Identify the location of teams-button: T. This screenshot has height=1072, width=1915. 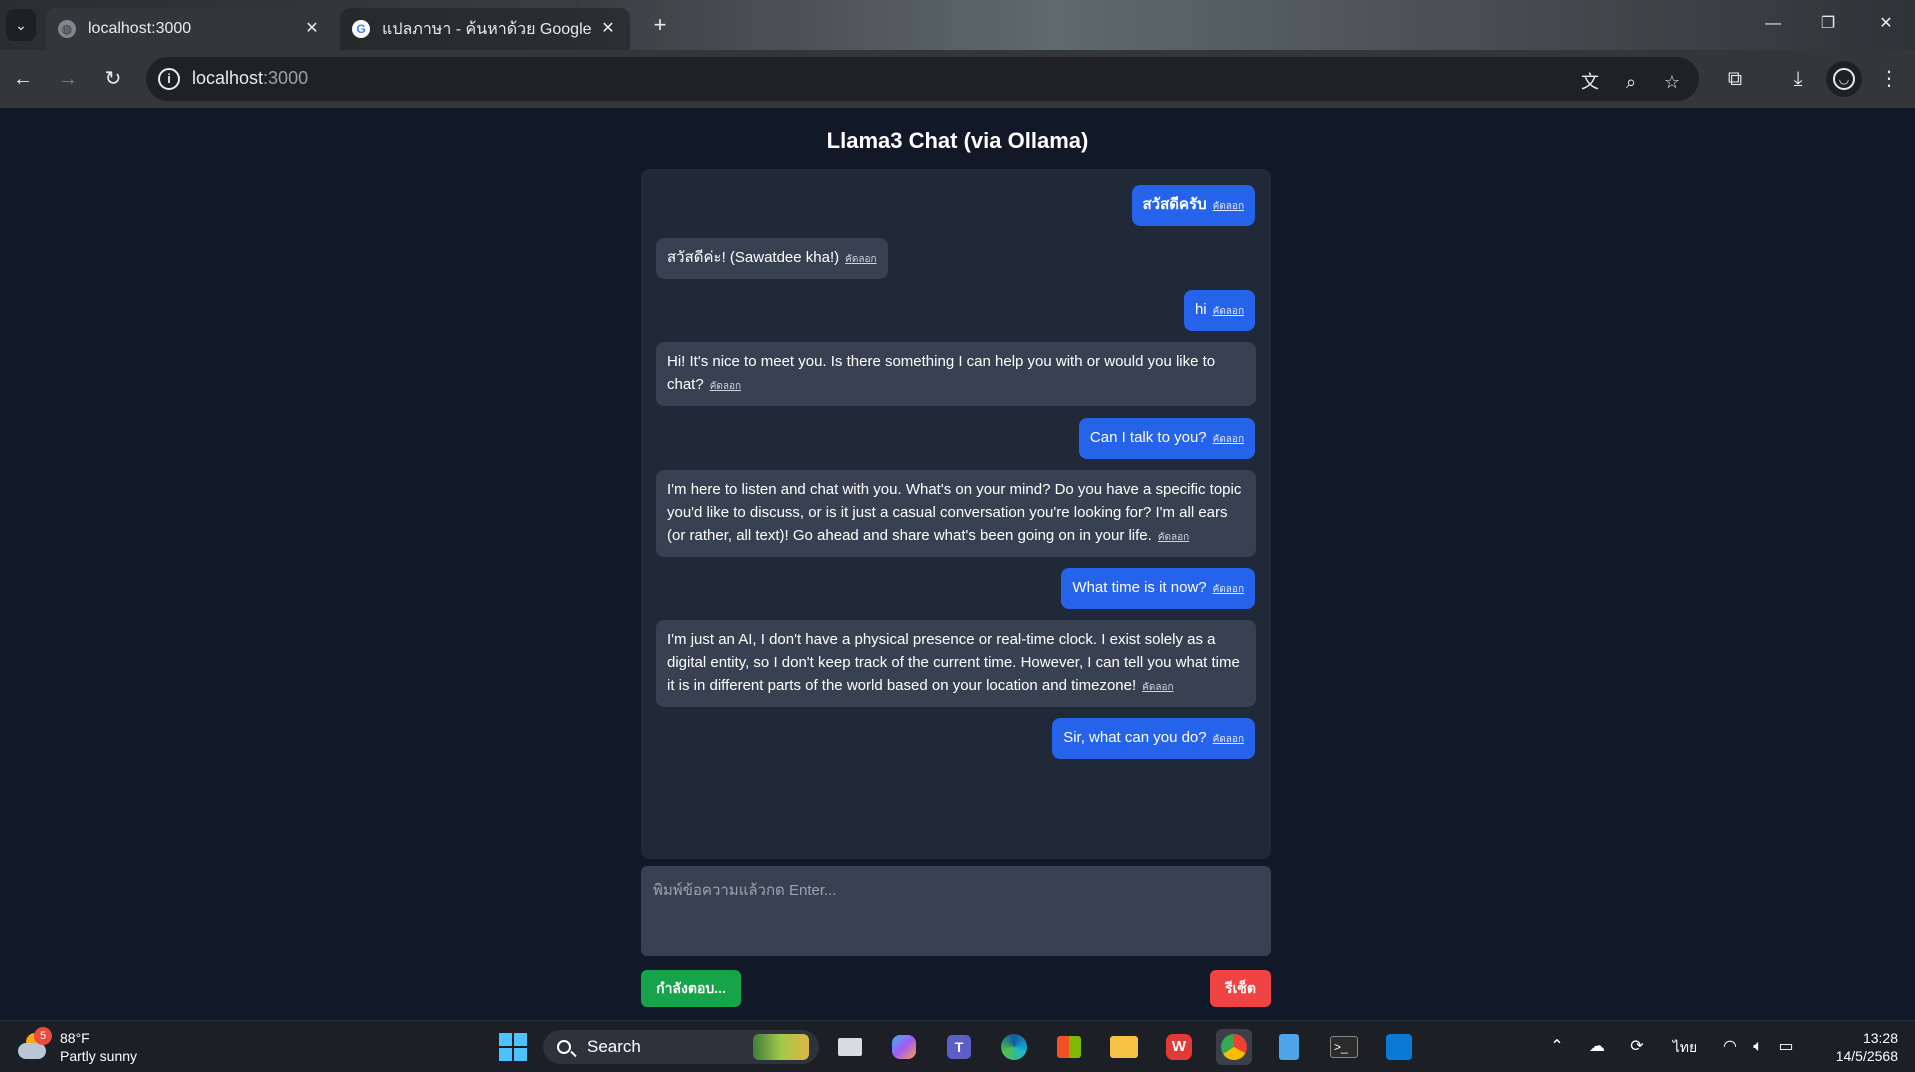
(959, 1047).